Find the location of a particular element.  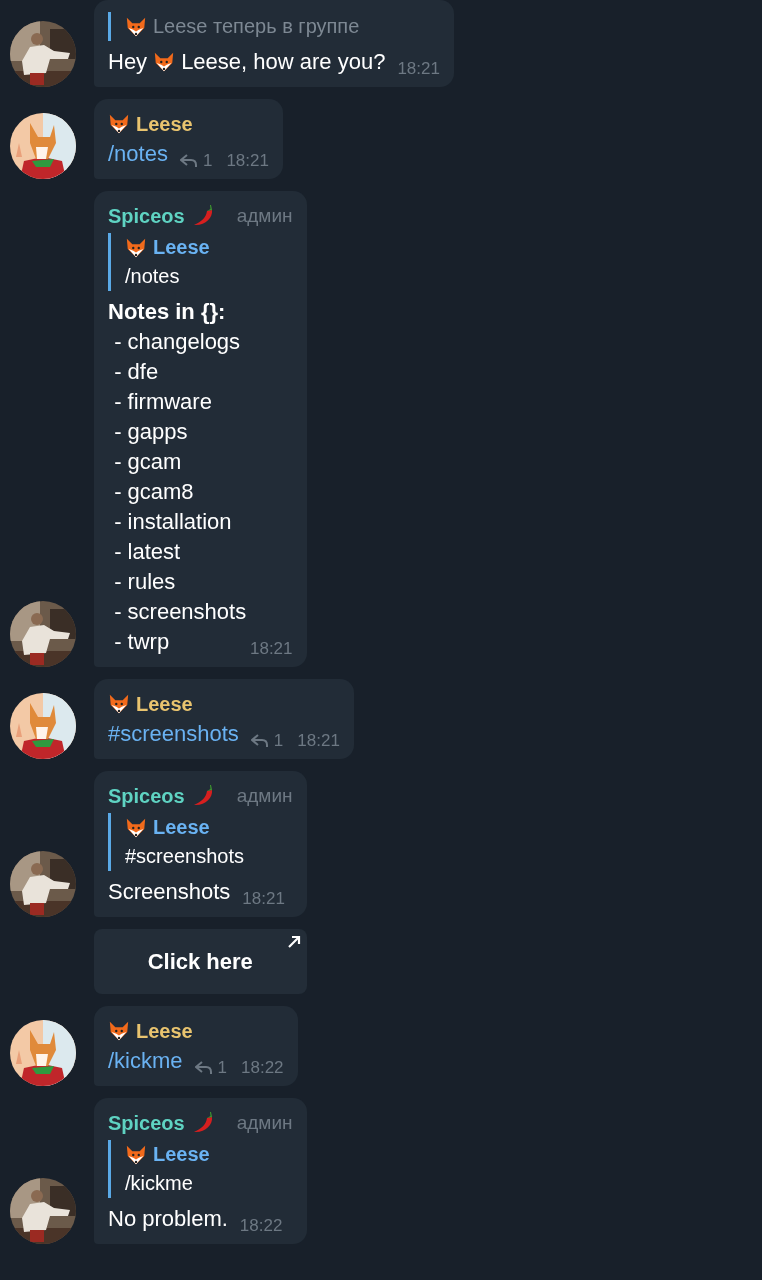

message-text: No problem. is located at coordinates (168, 1219).